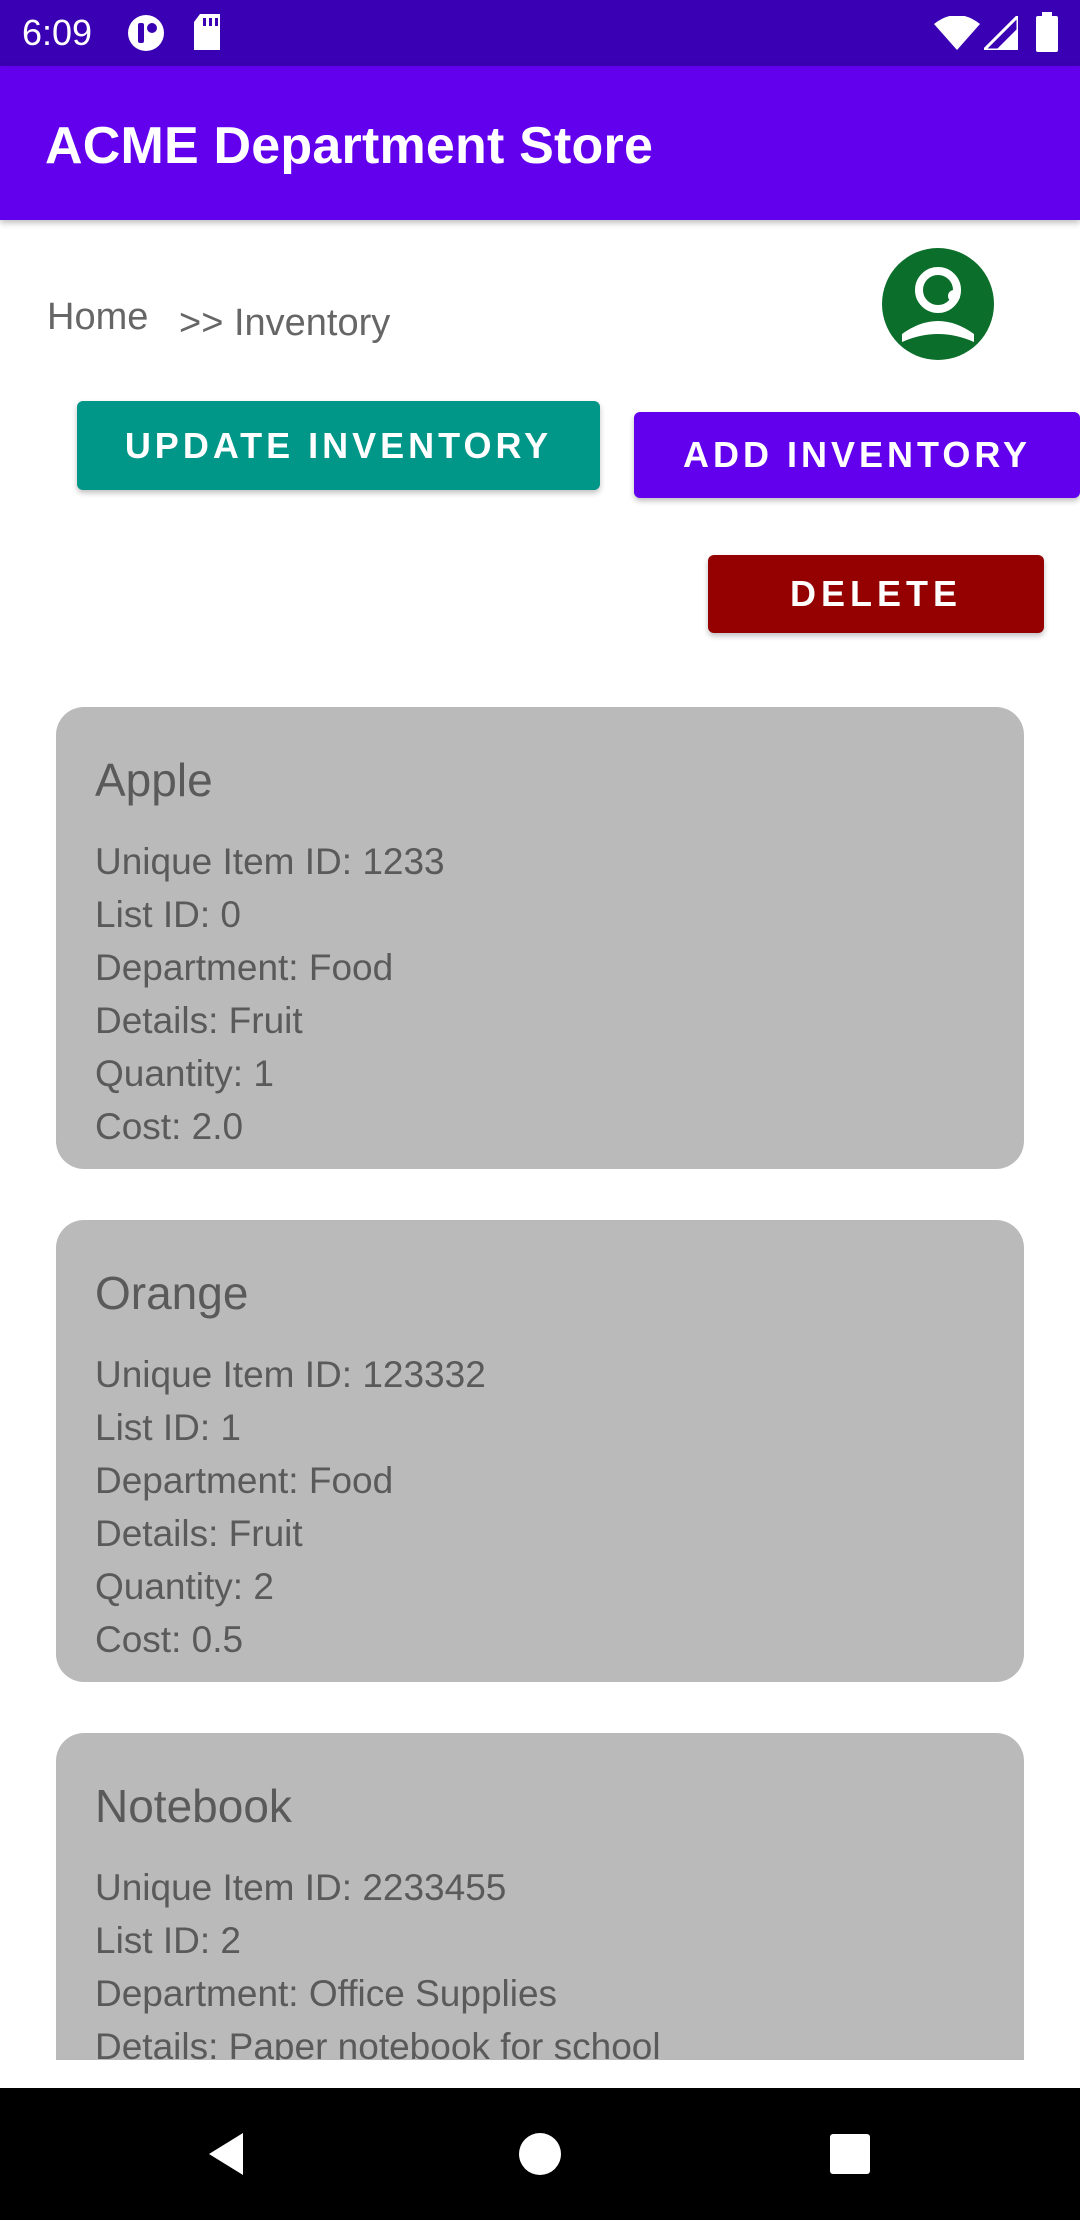  I want to click on status-time: 6:09, so click(57, 32).